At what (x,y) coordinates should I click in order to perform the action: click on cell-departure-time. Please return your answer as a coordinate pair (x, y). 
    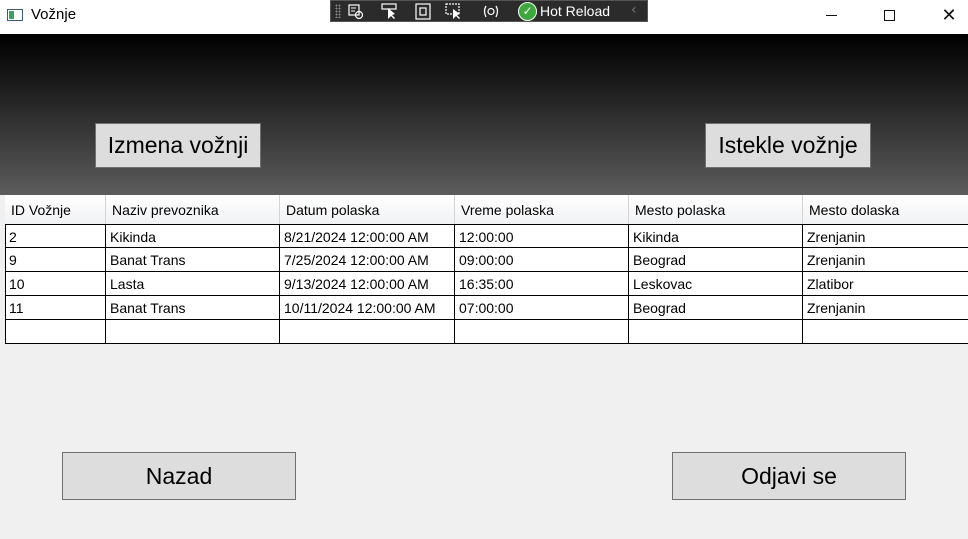
    Looking at the image, I should click on (542, 331).